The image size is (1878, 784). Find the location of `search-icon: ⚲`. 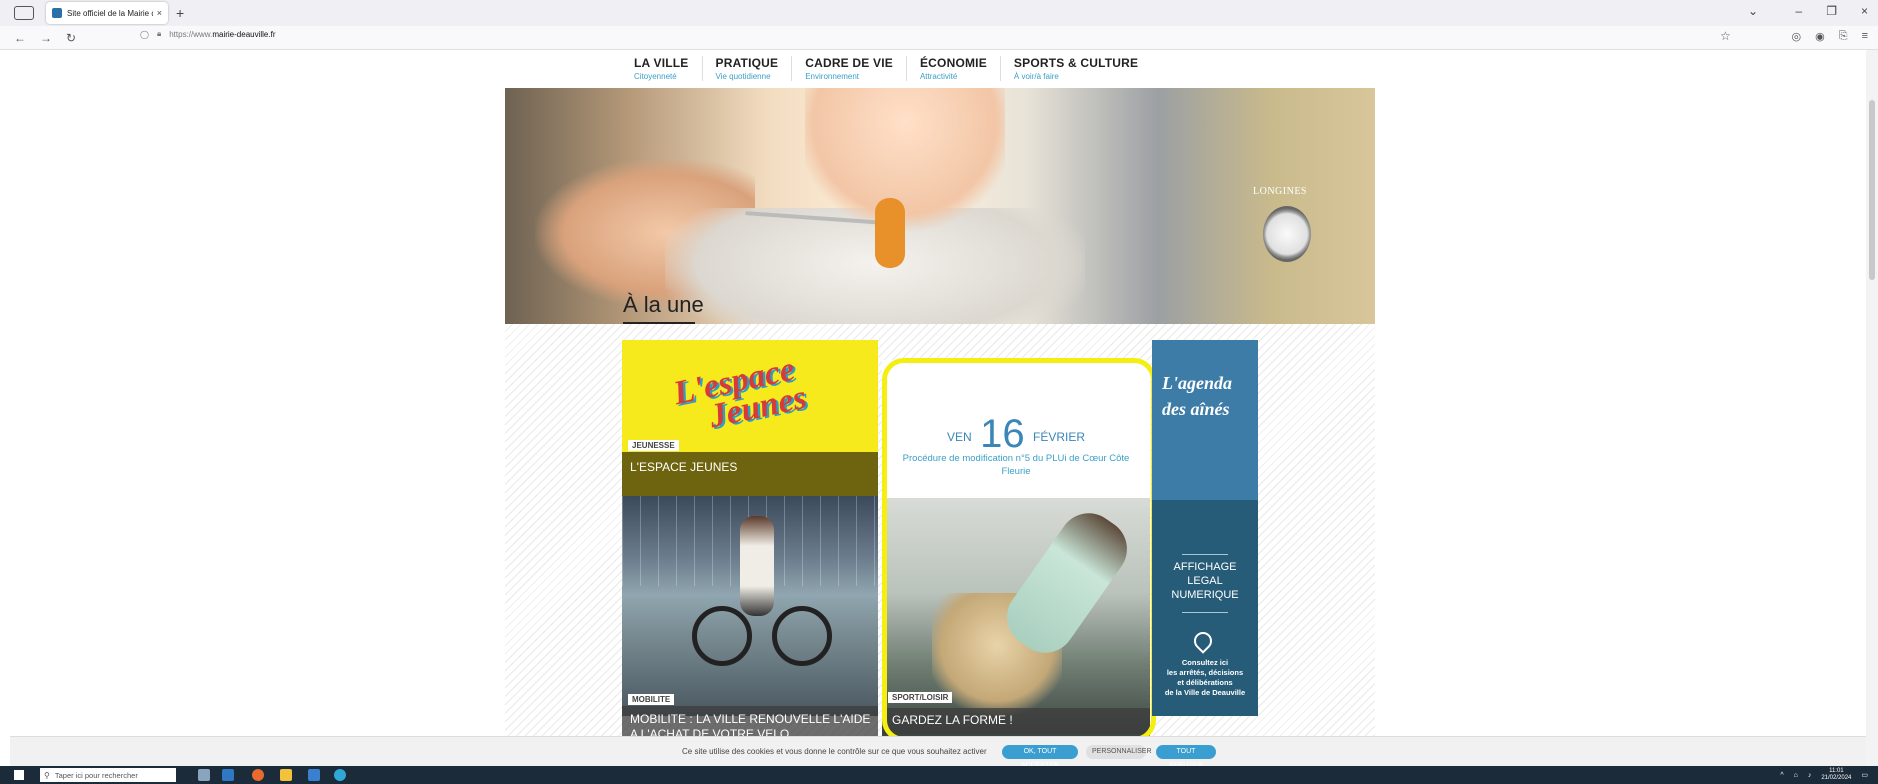

search-icon: ⚲ is located at coordinates (47, 775).